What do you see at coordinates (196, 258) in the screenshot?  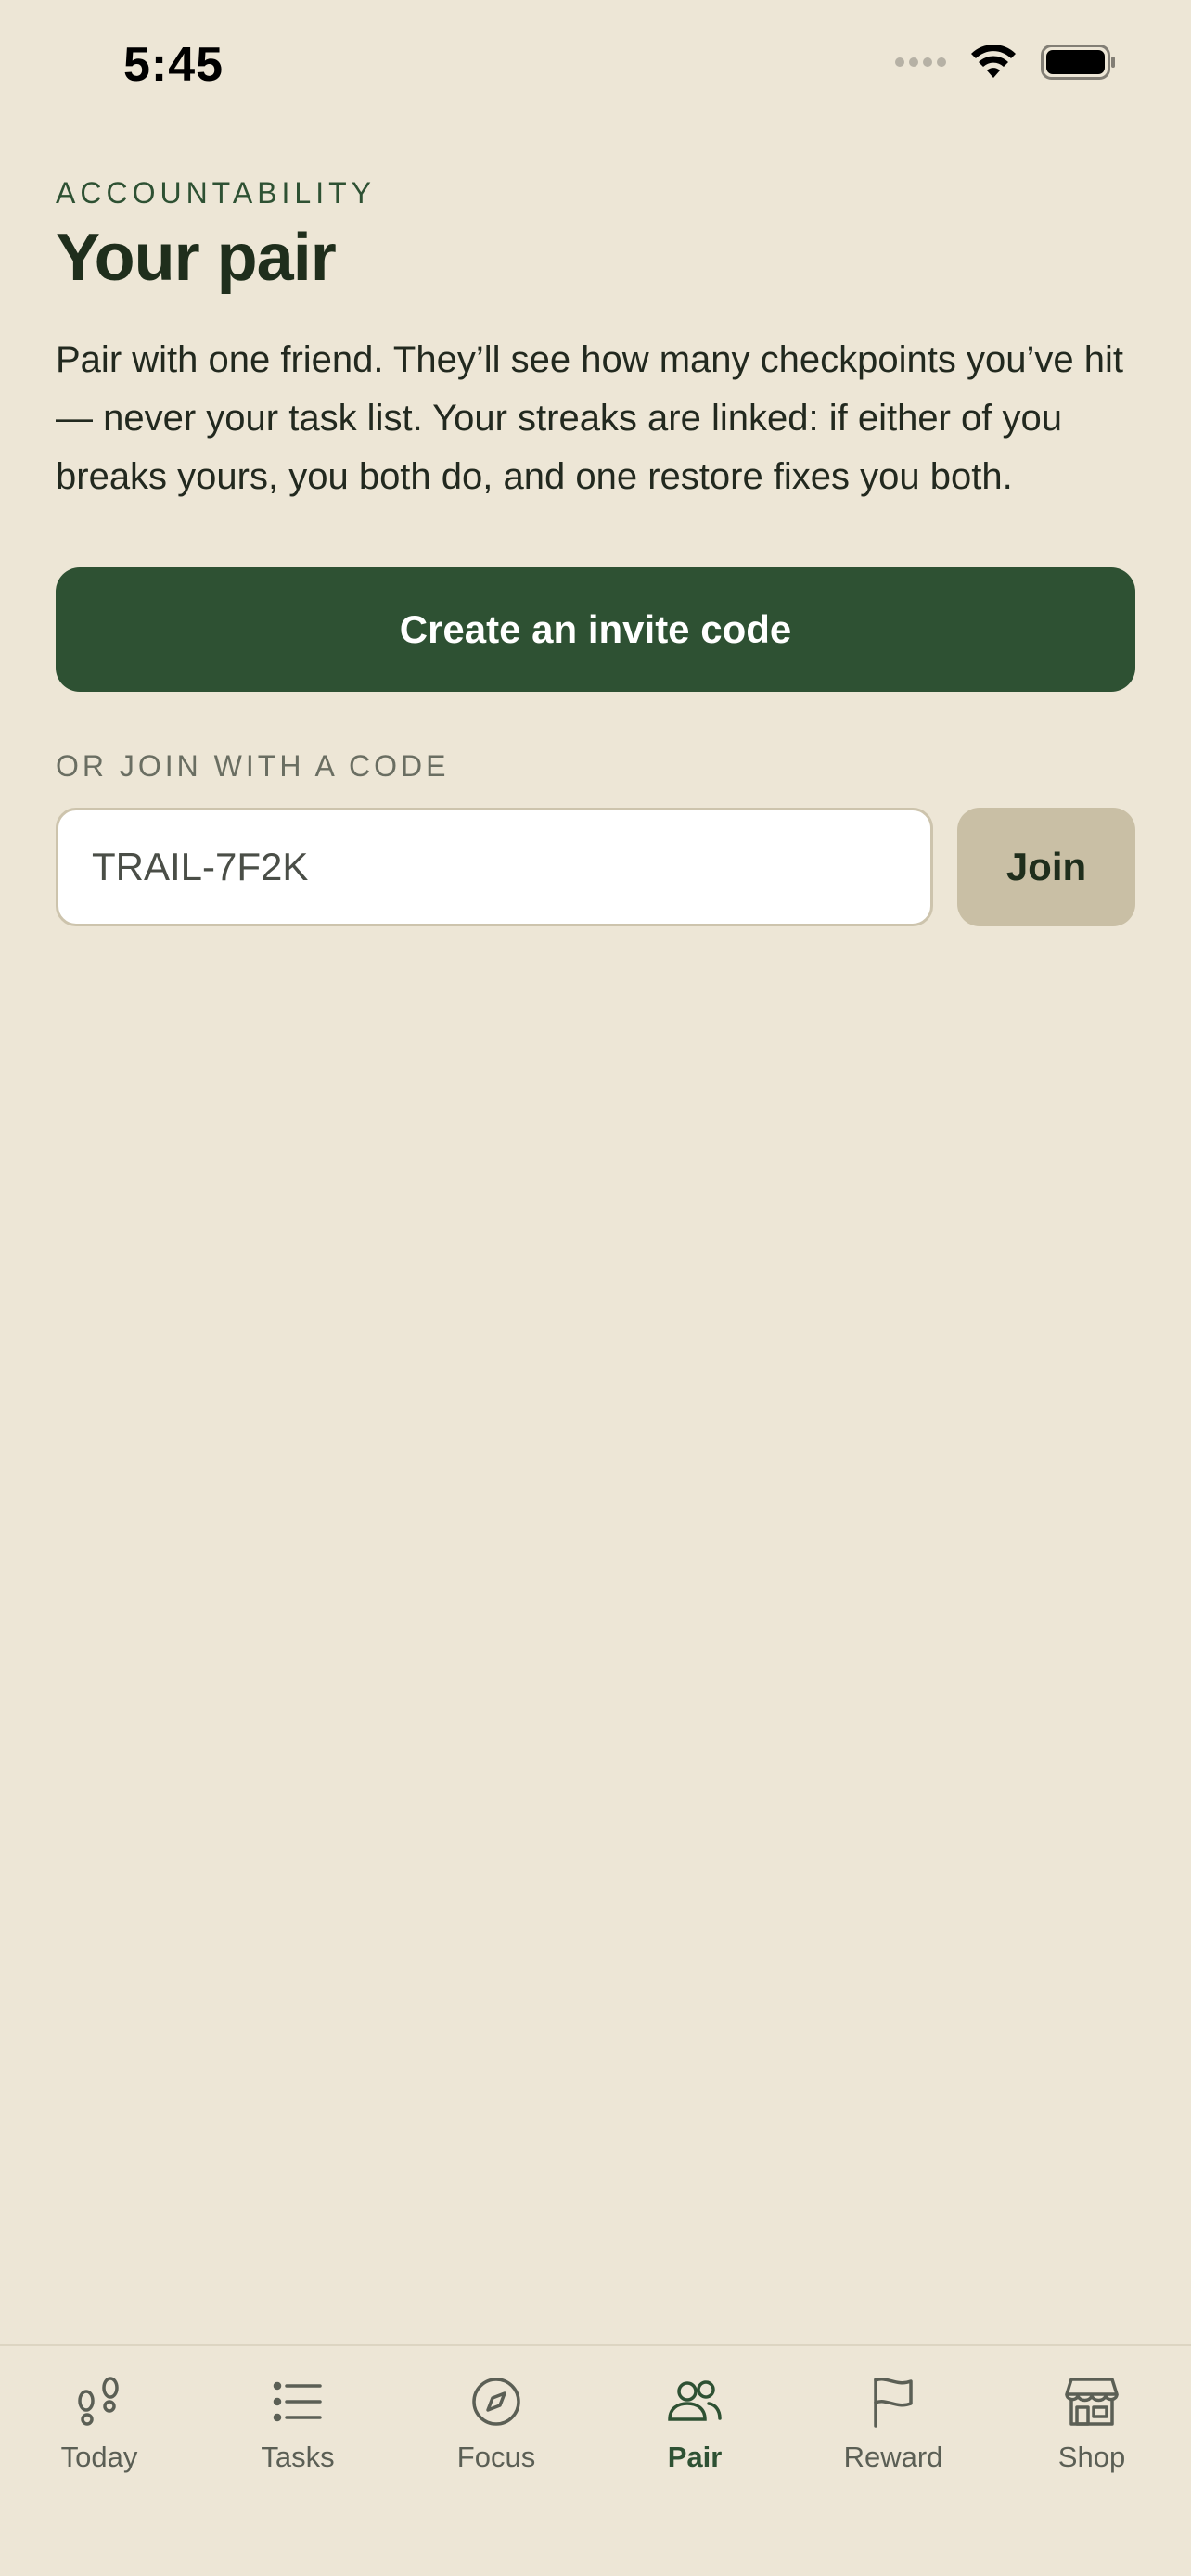 I see `page-title: Your pair` at bounding box center [196, 258].